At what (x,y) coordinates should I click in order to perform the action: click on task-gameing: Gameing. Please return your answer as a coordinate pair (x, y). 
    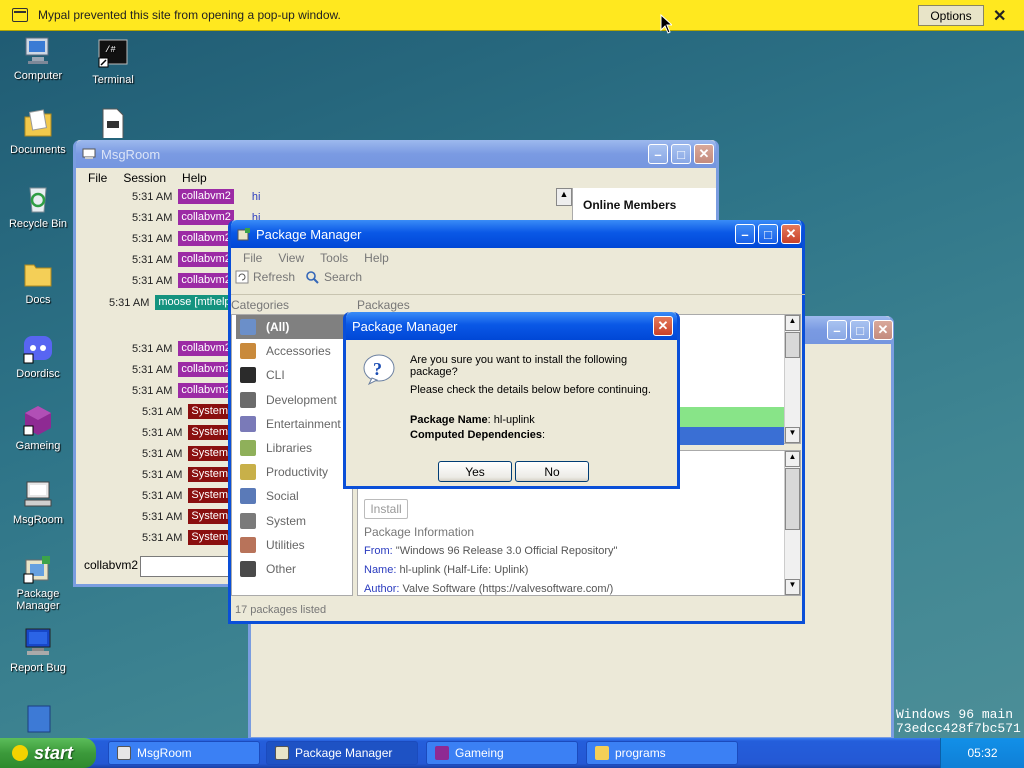
    Looking at the image, I should click on (502, 753).